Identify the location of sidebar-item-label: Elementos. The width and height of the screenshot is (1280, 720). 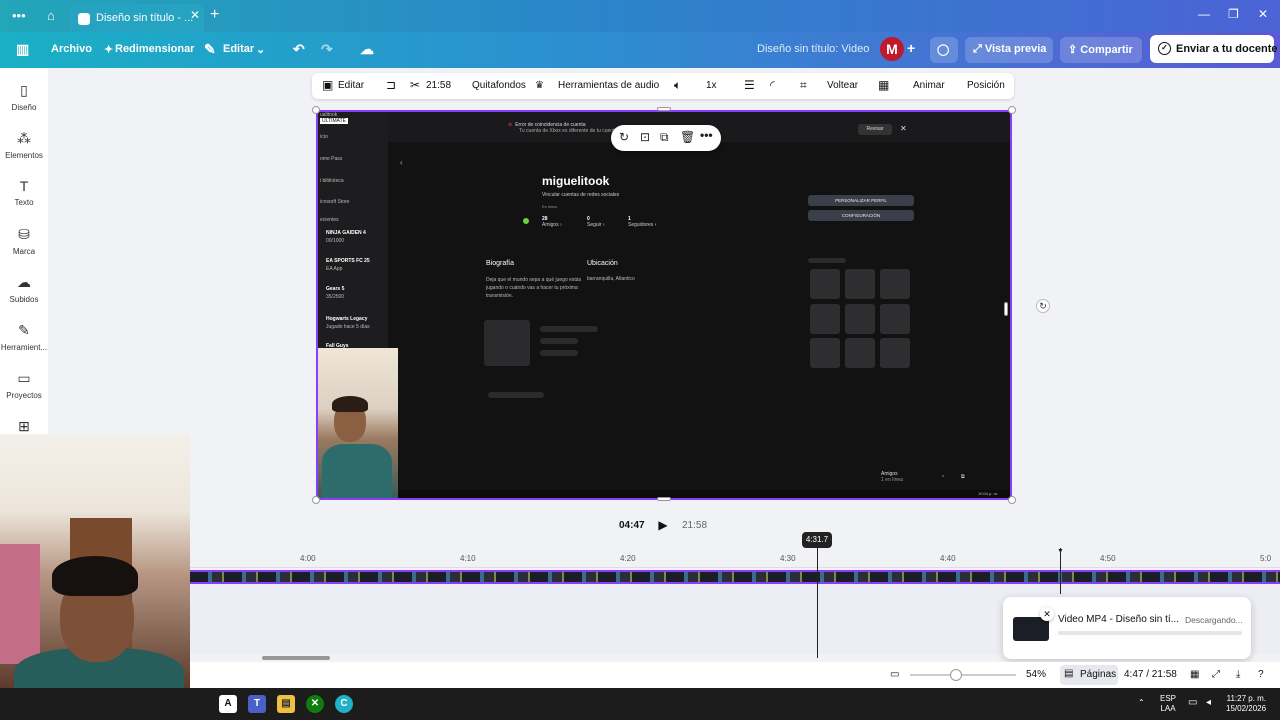
(24, 155).